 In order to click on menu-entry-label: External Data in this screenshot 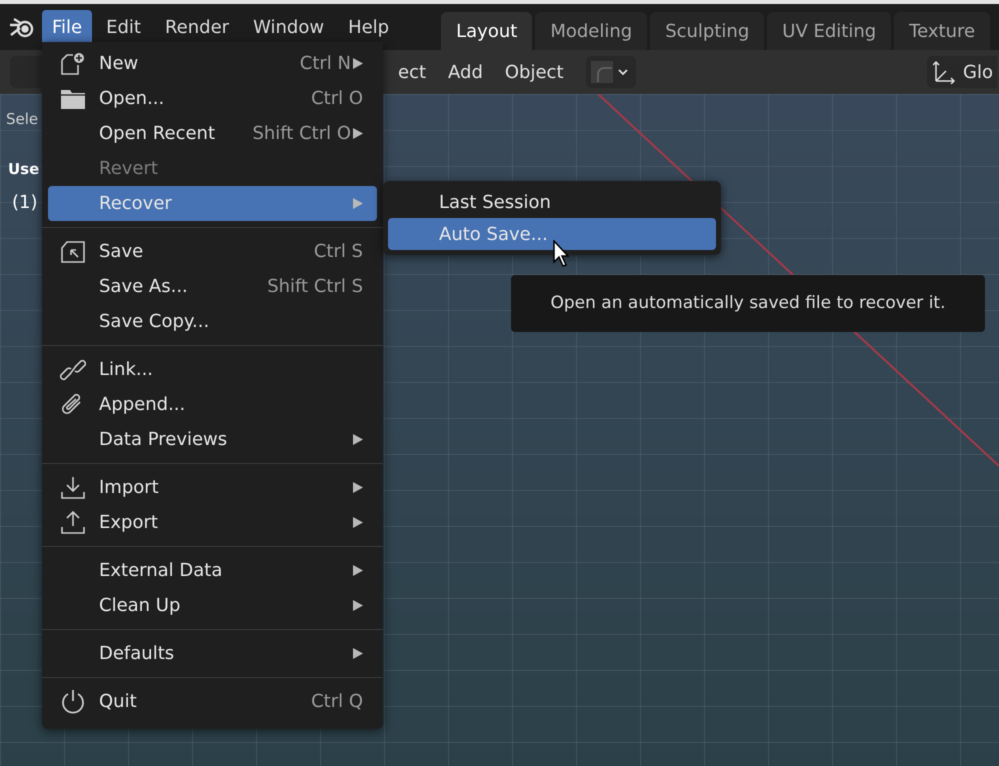, I will do `click(160, 571)`.